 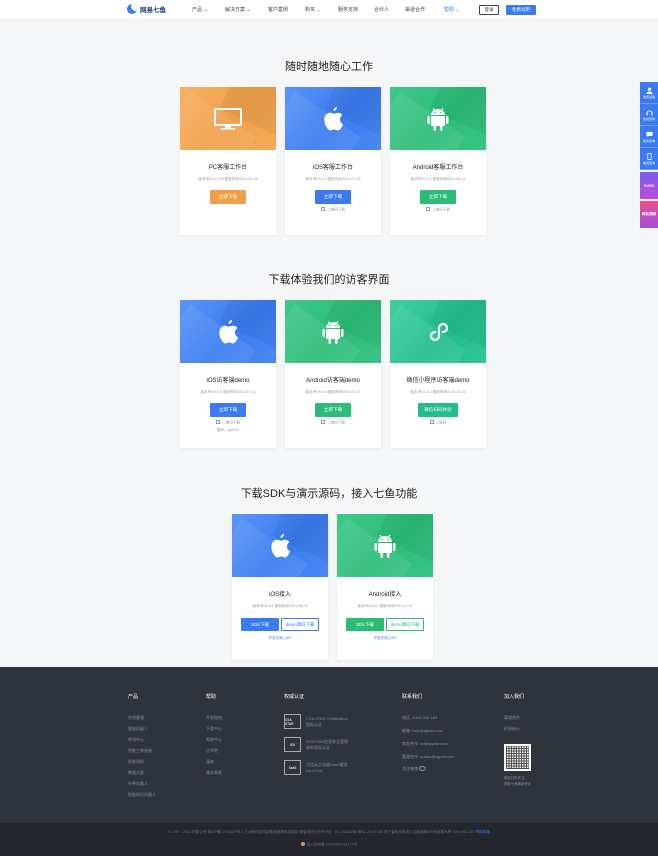 What do you see at coordinates (212, 751) in the screenshot?
I see `footer-link: 红学院` at bounding box center [212, 751].